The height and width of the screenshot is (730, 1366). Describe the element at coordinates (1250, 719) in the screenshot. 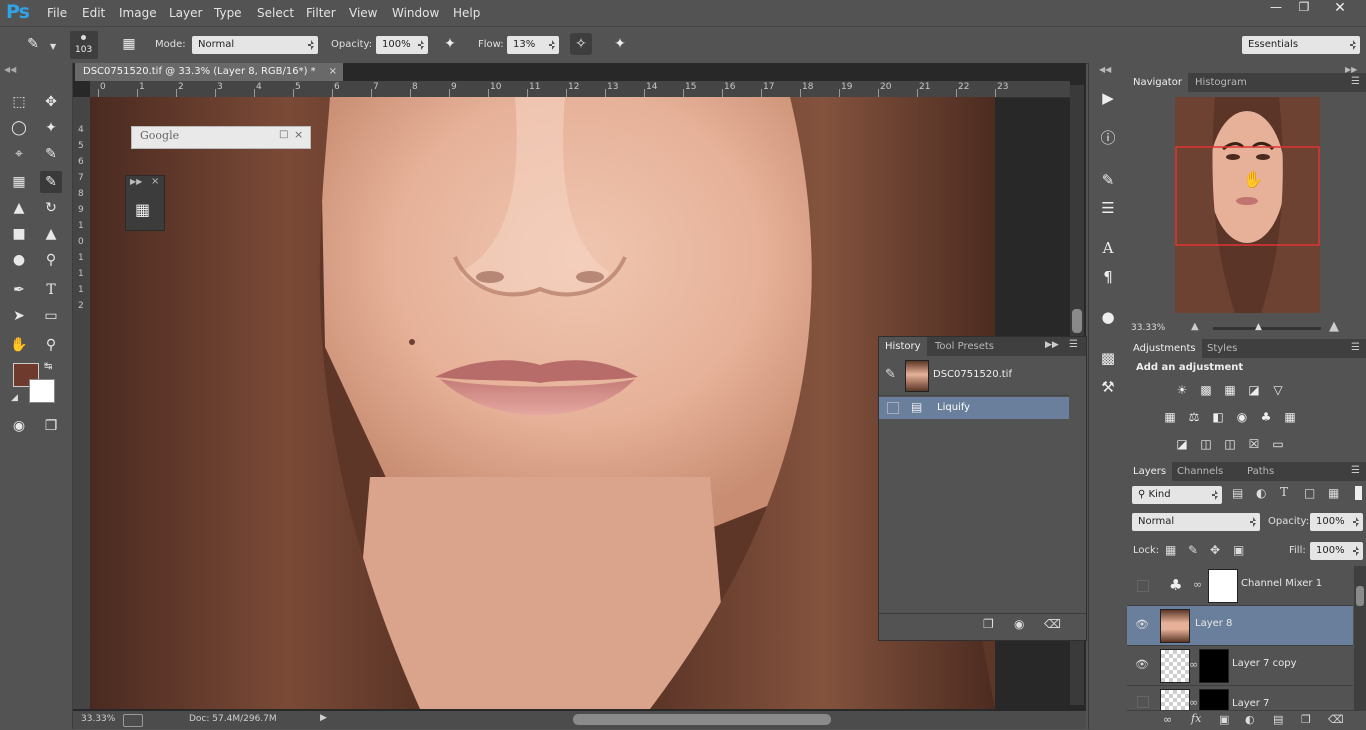

I see `new-adjustment-layer-icon: ◐` at that location.